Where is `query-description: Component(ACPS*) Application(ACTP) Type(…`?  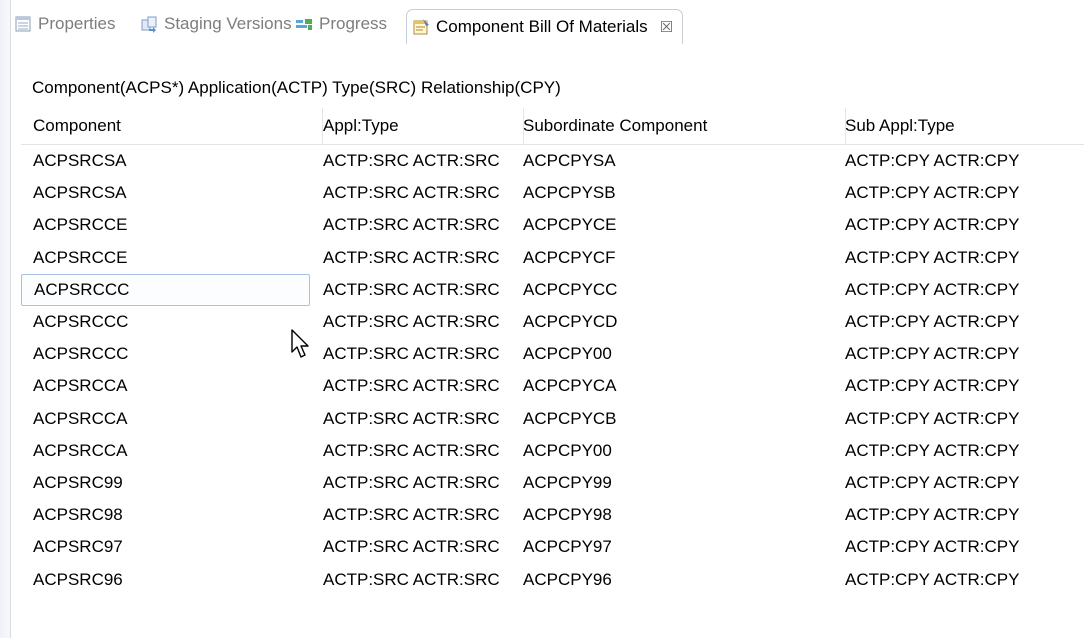
query-description: Component(ACPS*) Application(ACTP) Type(… is located at coordinates (296, 87).